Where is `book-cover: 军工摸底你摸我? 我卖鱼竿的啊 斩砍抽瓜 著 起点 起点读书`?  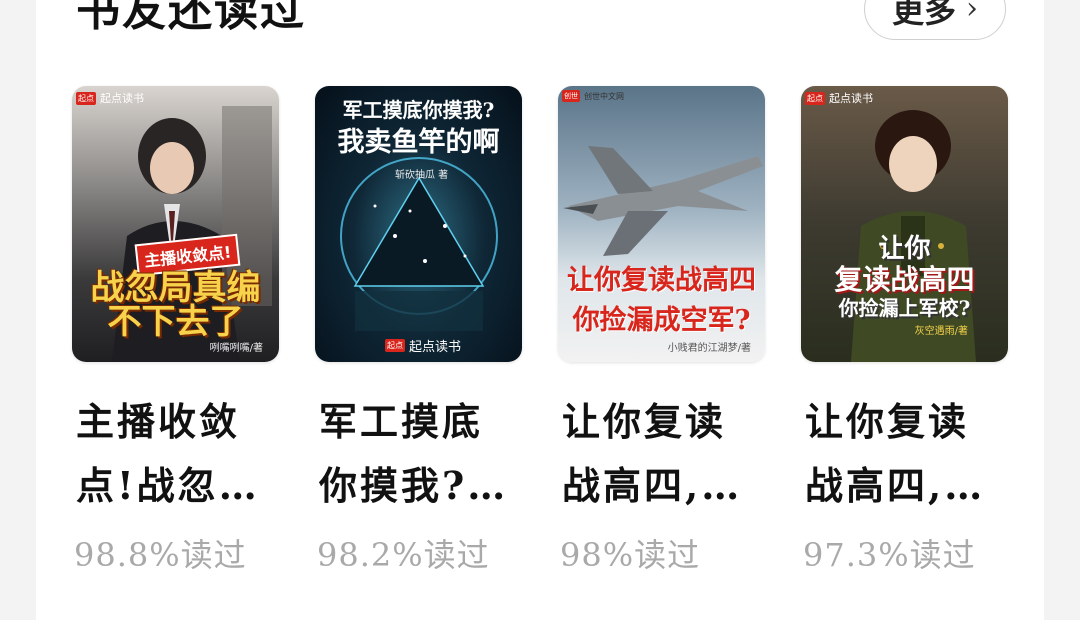 book-cover: 军工摸底你摸我? 我卖鱼竿的啊 斩砍抽瓜 著 起点 起点读书 is located at coordinates (418, 224).